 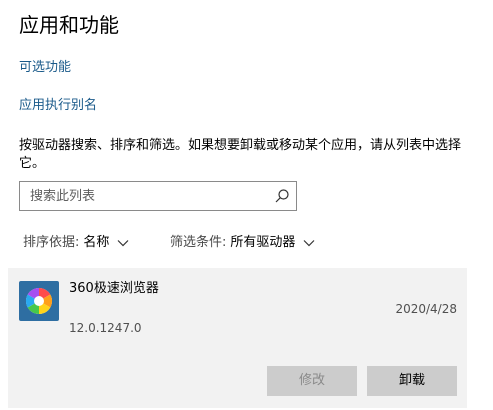 I want to click on drive-filter-value: 所有驱动器, so click(x=263, y=242).